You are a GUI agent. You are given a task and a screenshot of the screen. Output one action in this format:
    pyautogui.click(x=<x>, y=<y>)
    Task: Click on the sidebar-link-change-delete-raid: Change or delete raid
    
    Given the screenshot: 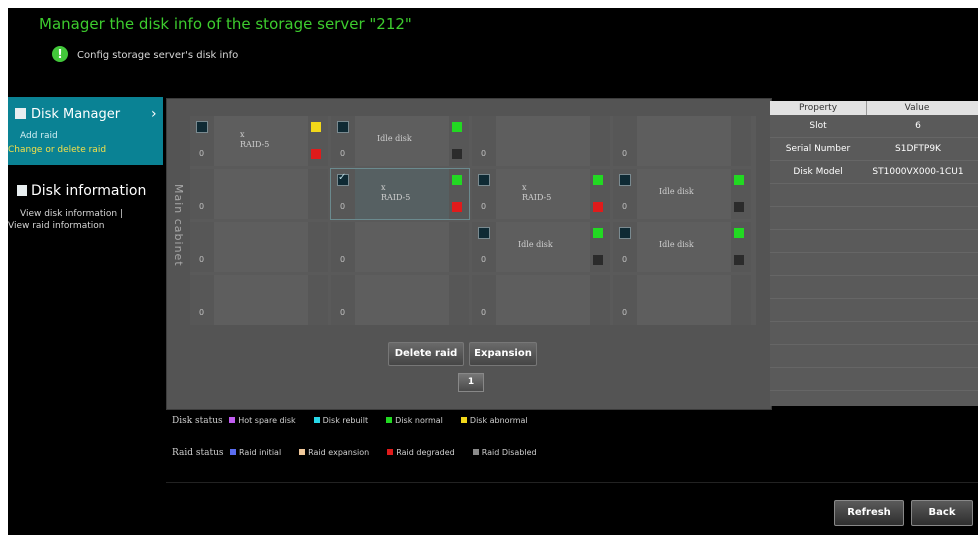 What is the action you would take?
    pyautogui.click(x=57, y=150)
    